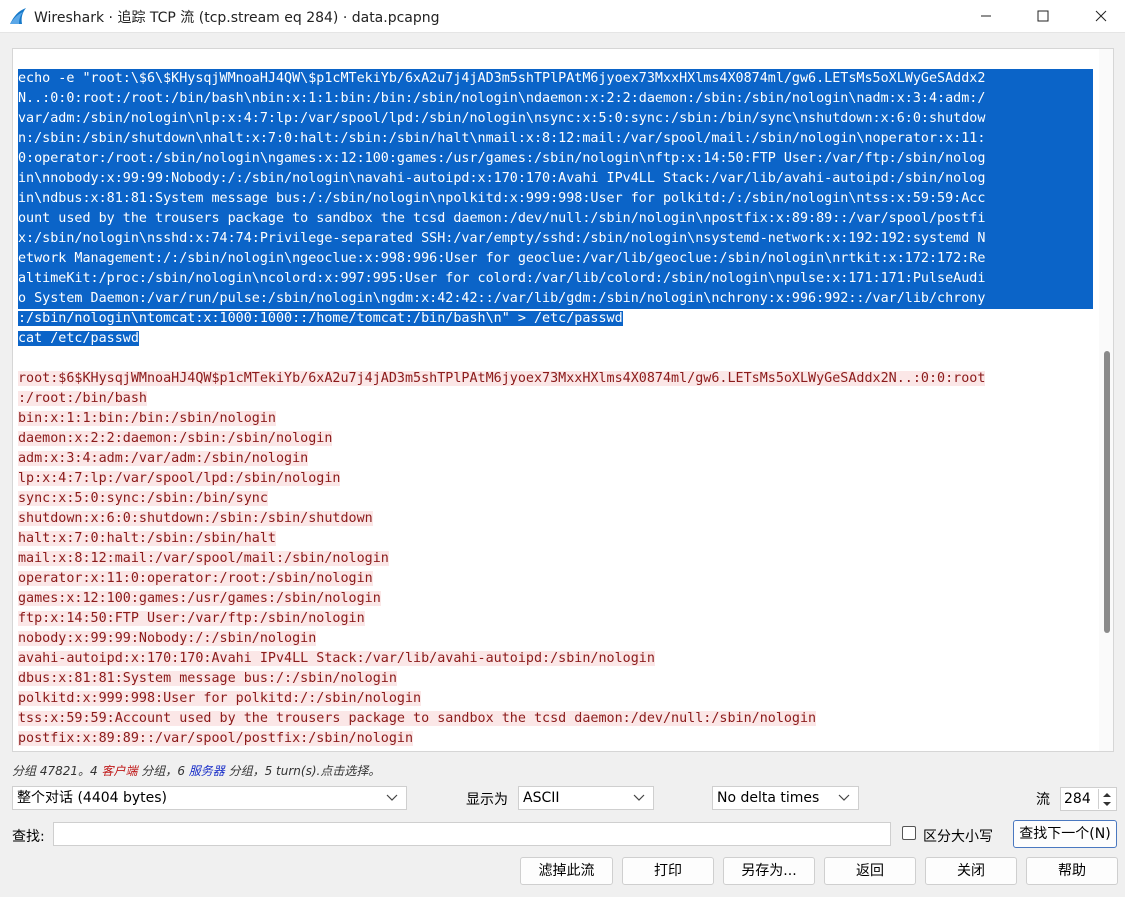  What do you see at coordinates (181, 771) in the screenshot?
I see `server-count: 6` at bounding box center [181, 771].